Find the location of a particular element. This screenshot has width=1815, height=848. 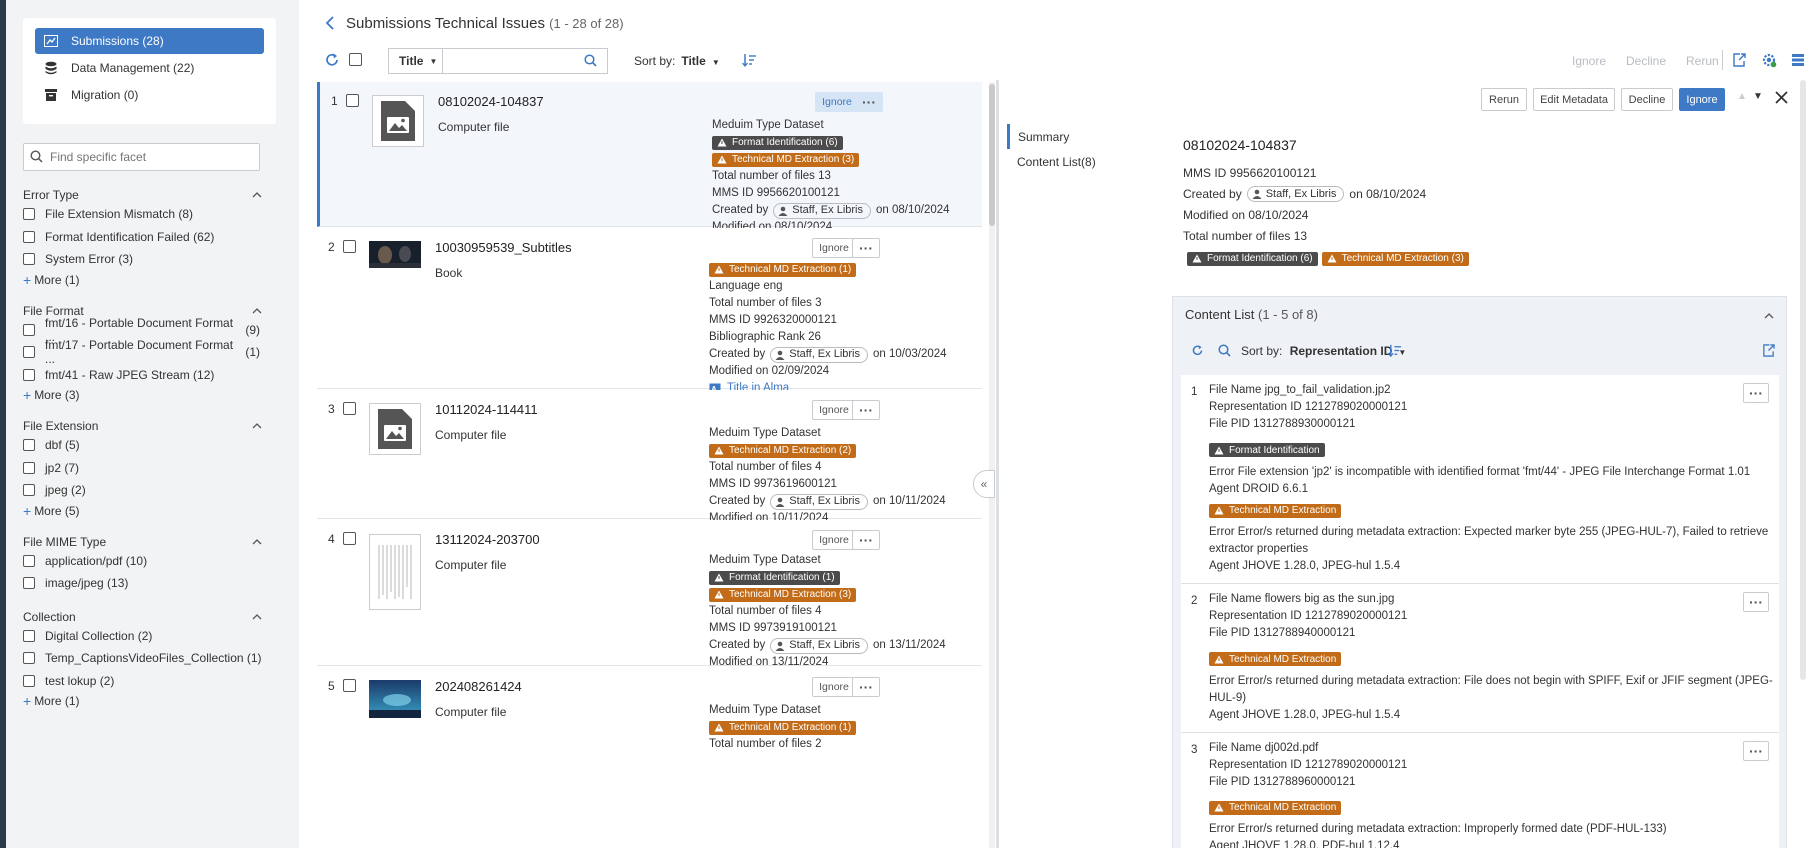

tab-content-list: Content List(8) is located at coordinates (1077, 161).